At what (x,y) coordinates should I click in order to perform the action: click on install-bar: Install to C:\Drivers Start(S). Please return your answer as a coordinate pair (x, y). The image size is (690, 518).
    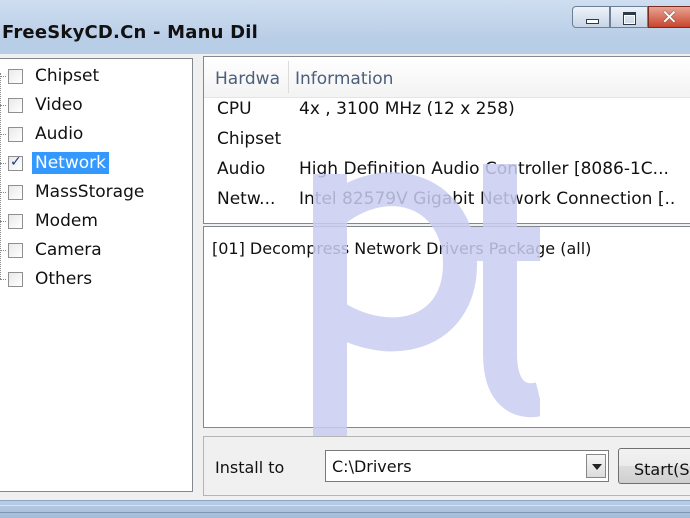
    Looking at the image, I should click on (446, 466).